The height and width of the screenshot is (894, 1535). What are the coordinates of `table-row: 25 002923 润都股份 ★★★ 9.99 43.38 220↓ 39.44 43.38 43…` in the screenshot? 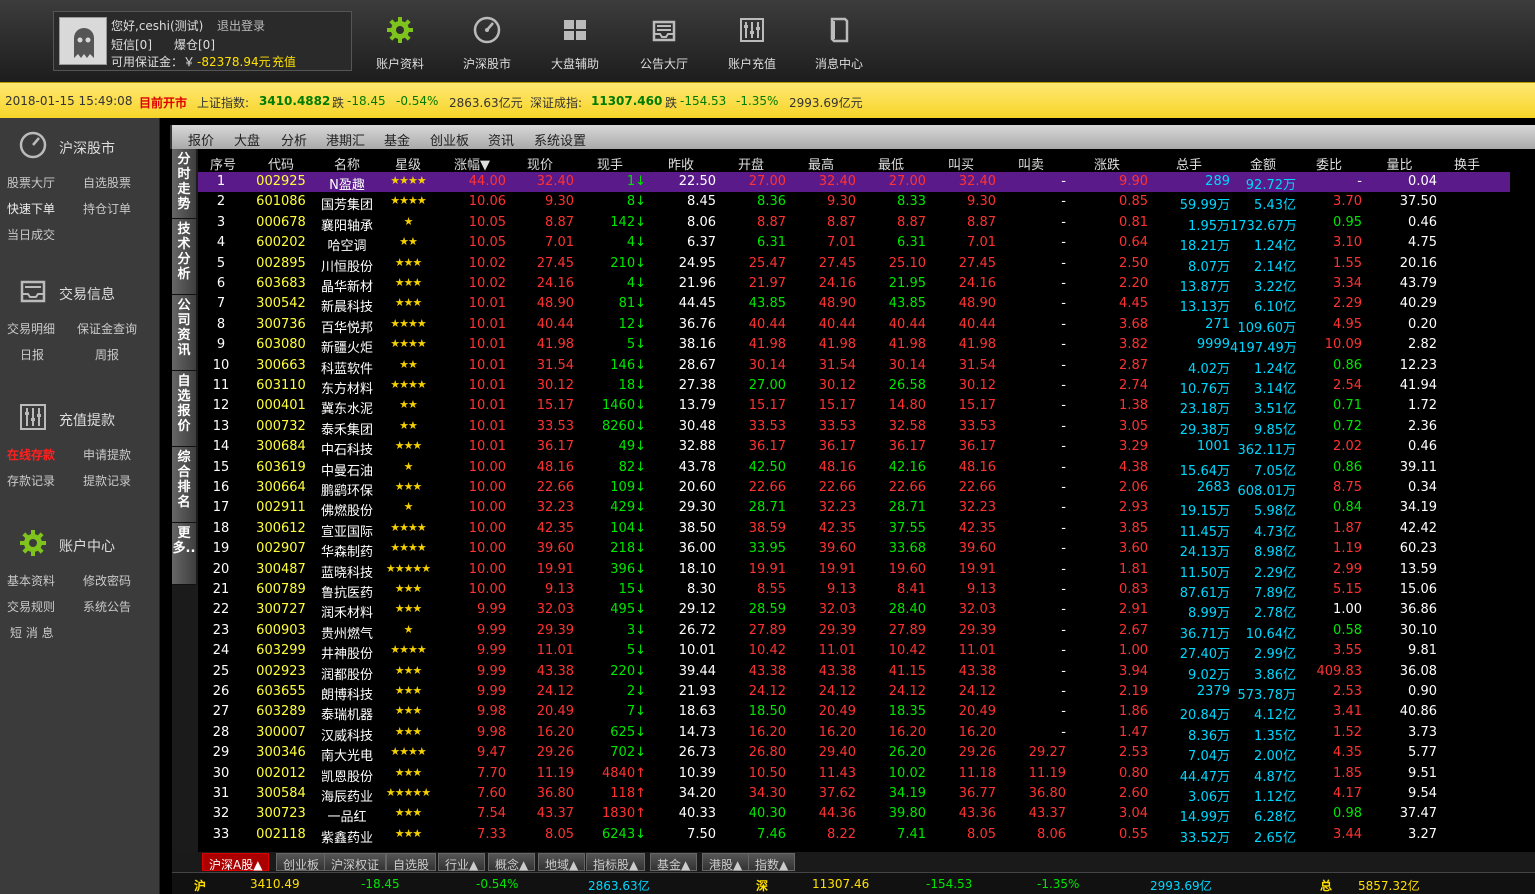 It's located at (854, 672).